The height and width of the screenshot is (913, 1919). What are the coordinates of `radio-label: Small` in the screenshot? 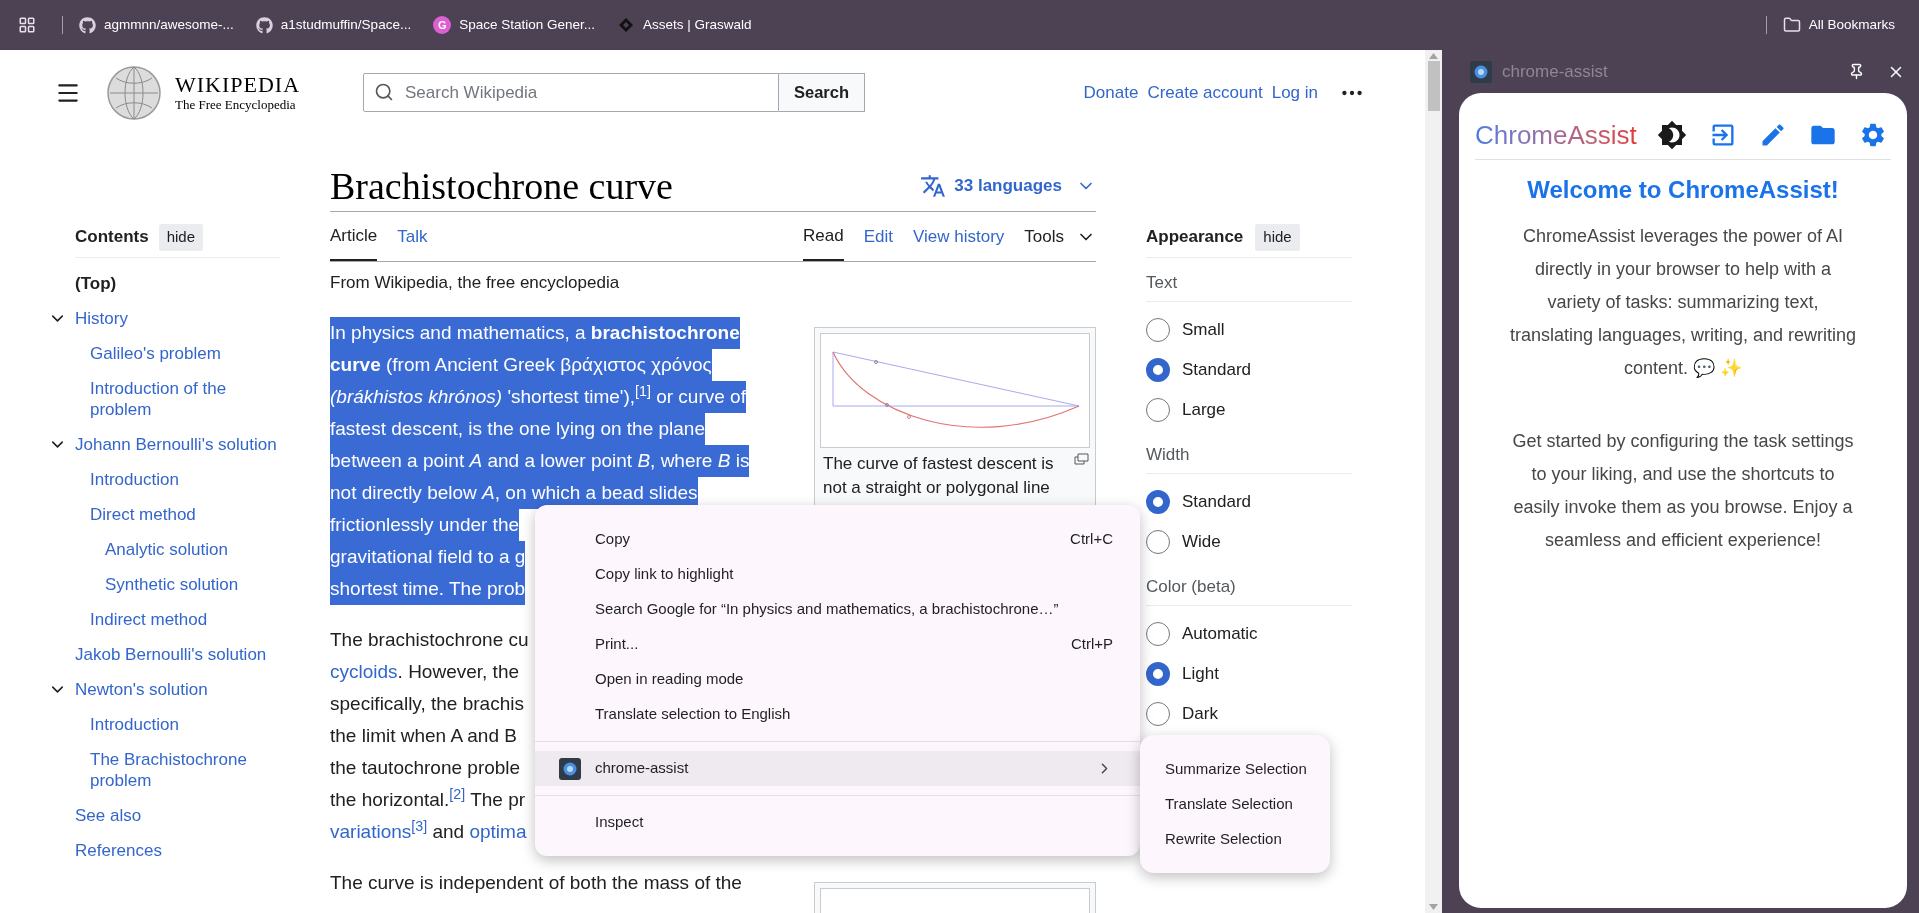 It's located at (1203, 330).